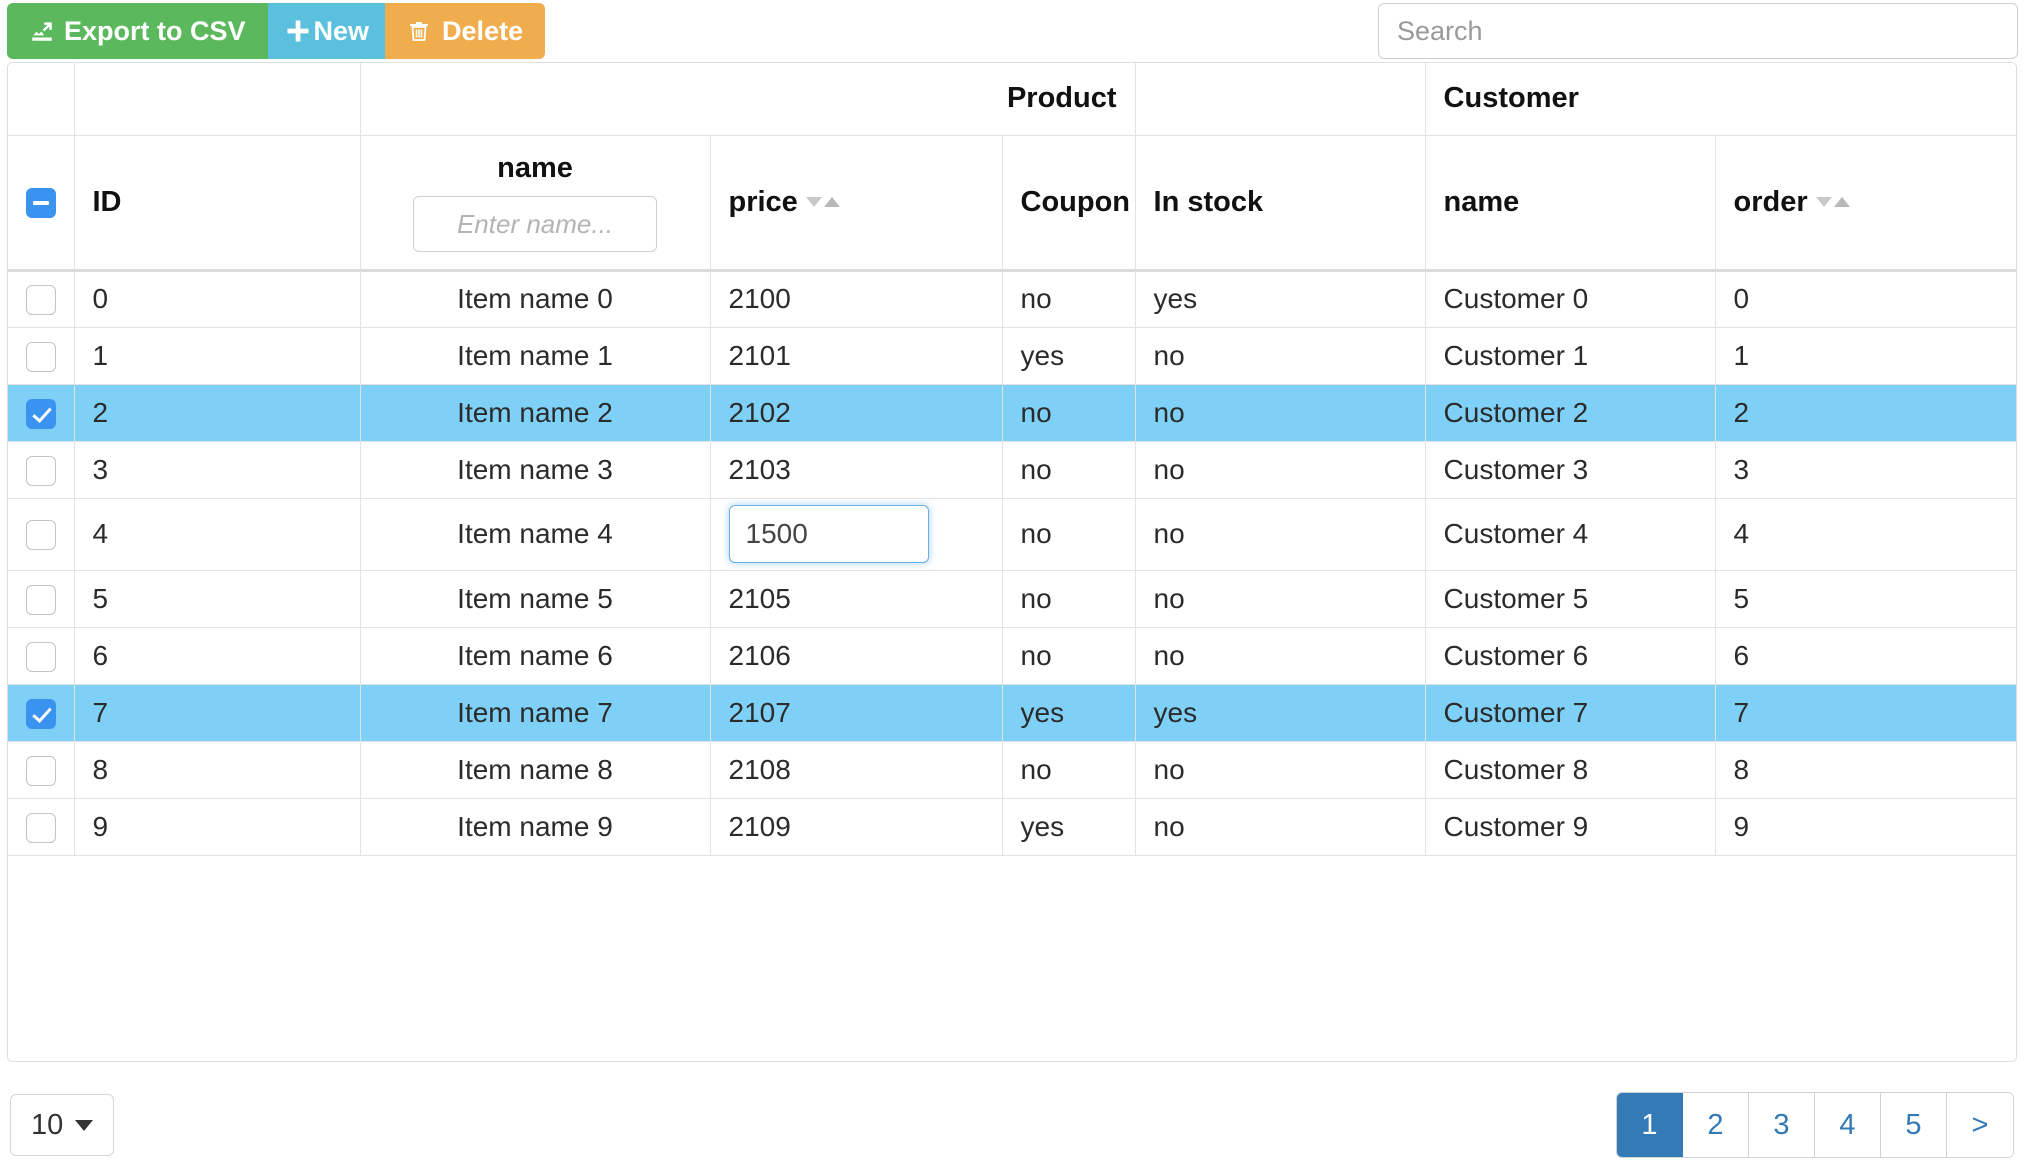 This screenshot has width=2024, height=1168. Describe the element at coordinates (40, 202) in the screenshot. I see `select-all-checkbox` at that location.